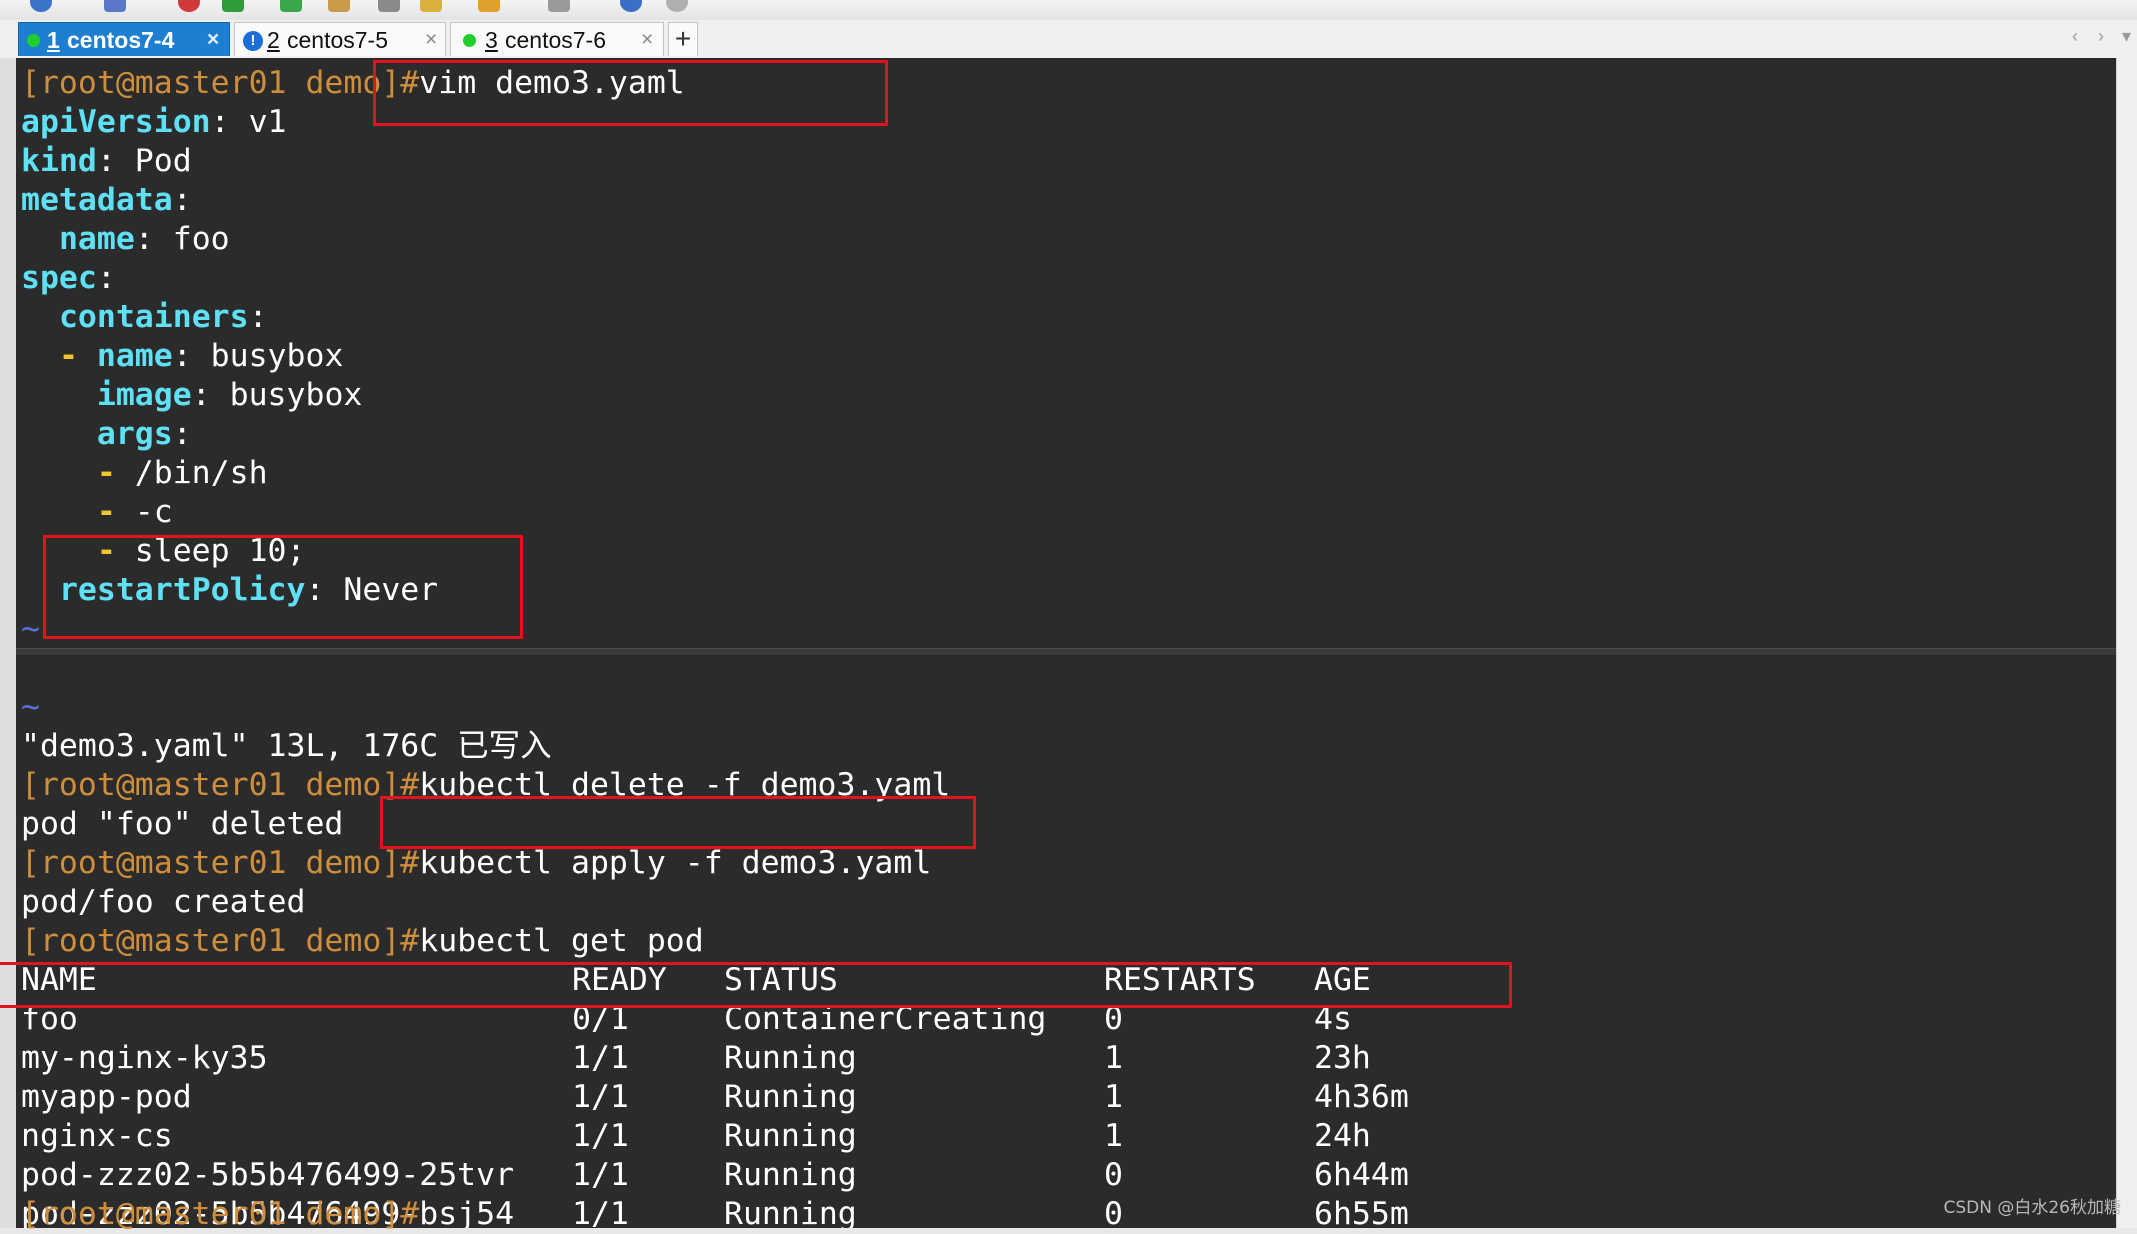 This screenshot has width=2137, height=1234. Describe the element at coordinates (97, 200) in the screenshot. I see `yaml-key: metadata` at that location.